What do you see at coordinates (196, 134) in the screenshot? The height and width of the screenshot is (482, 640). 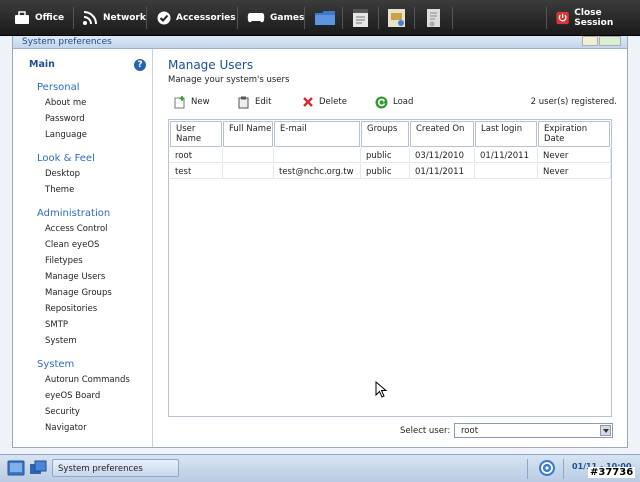 I see `column-header-user-name: User Name` at bounding box center [196, 134].